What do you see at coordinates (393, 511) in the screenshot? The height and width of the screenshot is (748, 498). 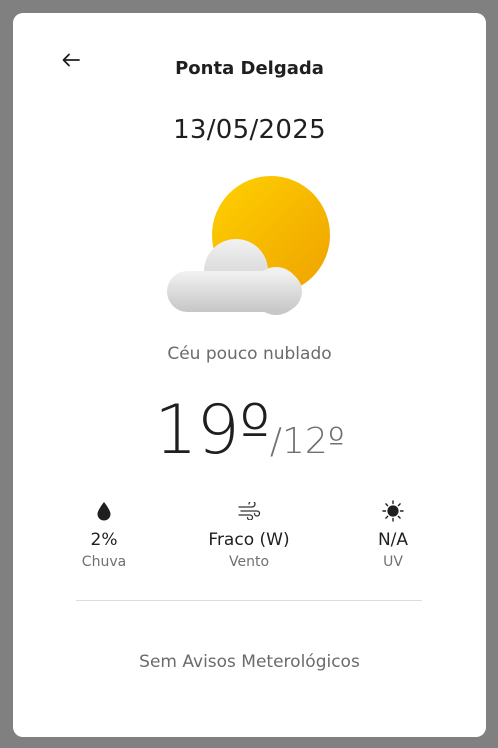 I see `uv-sun-icon` at bounding box center [393, 511].